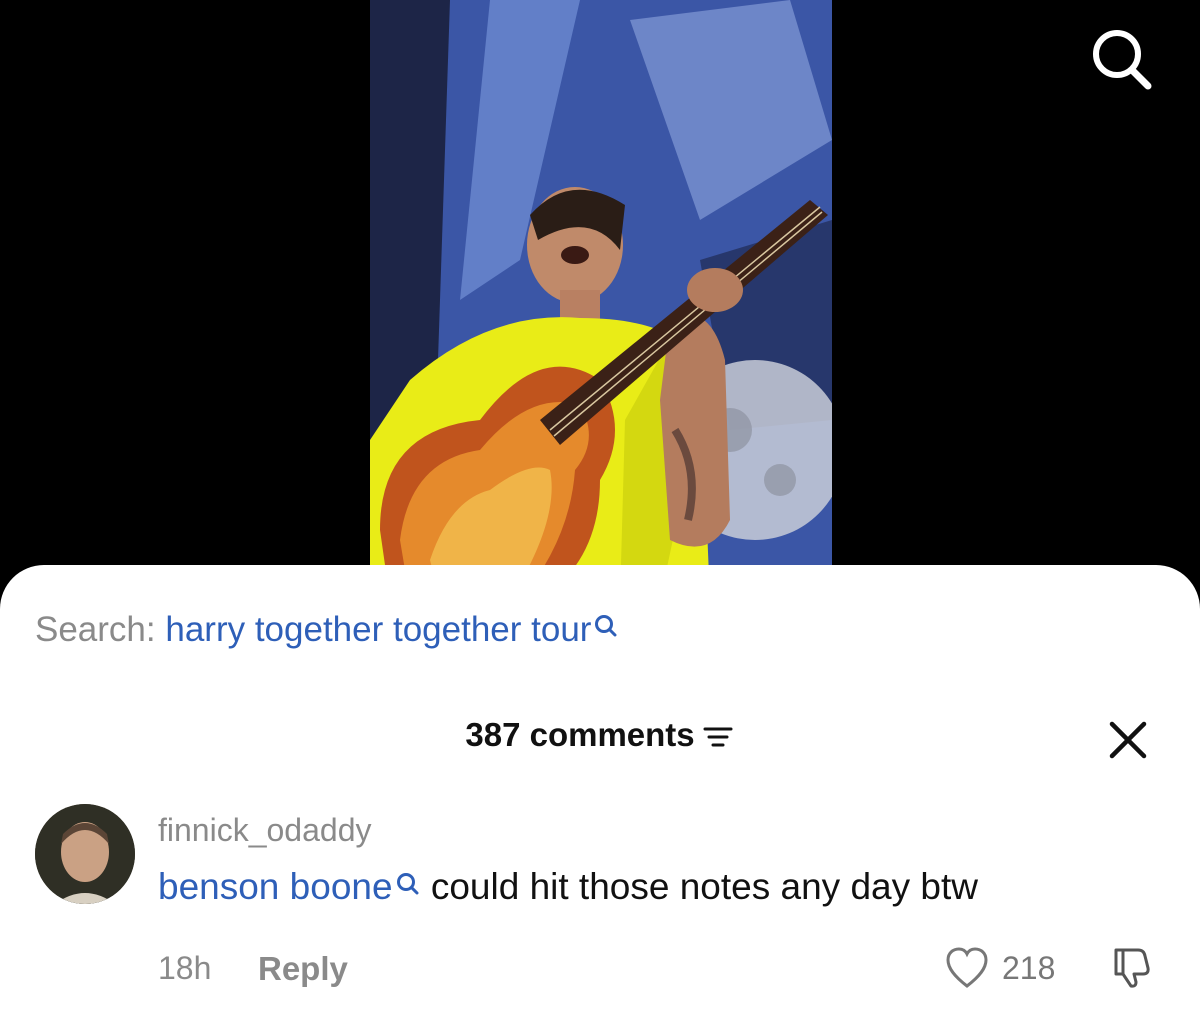 The image size is (1200, 1019). What do you see at coordinates (1128, 740) in the screenshot?
I see `close-icon` at bounding box center [1128, 740].